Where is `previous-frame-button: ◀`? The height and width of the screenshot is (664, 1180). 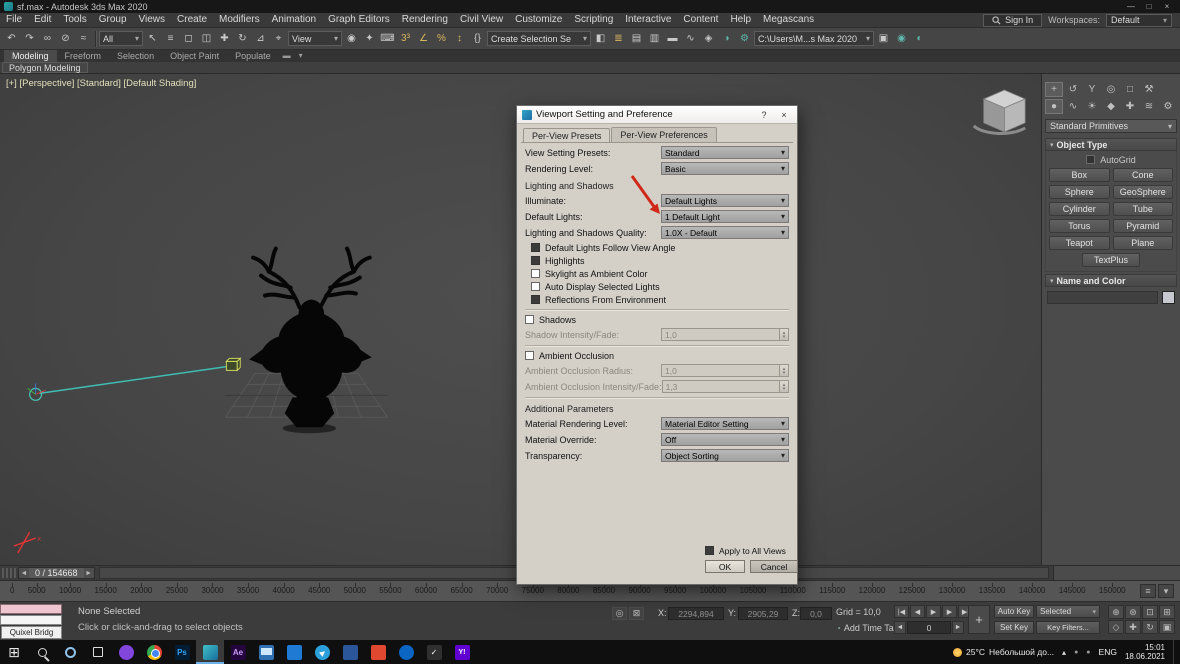 previous-frame-button: ◀ is located at coordinates (917, 611).